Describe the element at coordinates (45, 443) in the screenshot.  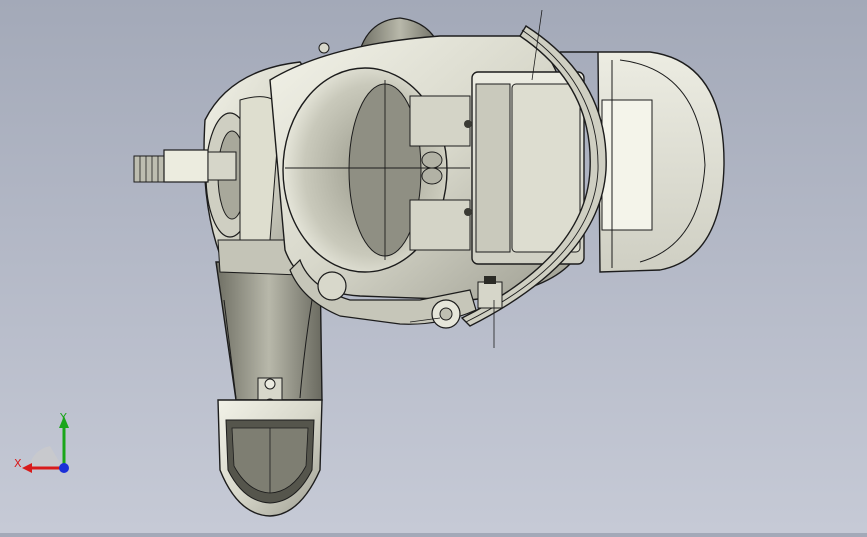
I see `coordinate-triad: Y X` at that location.